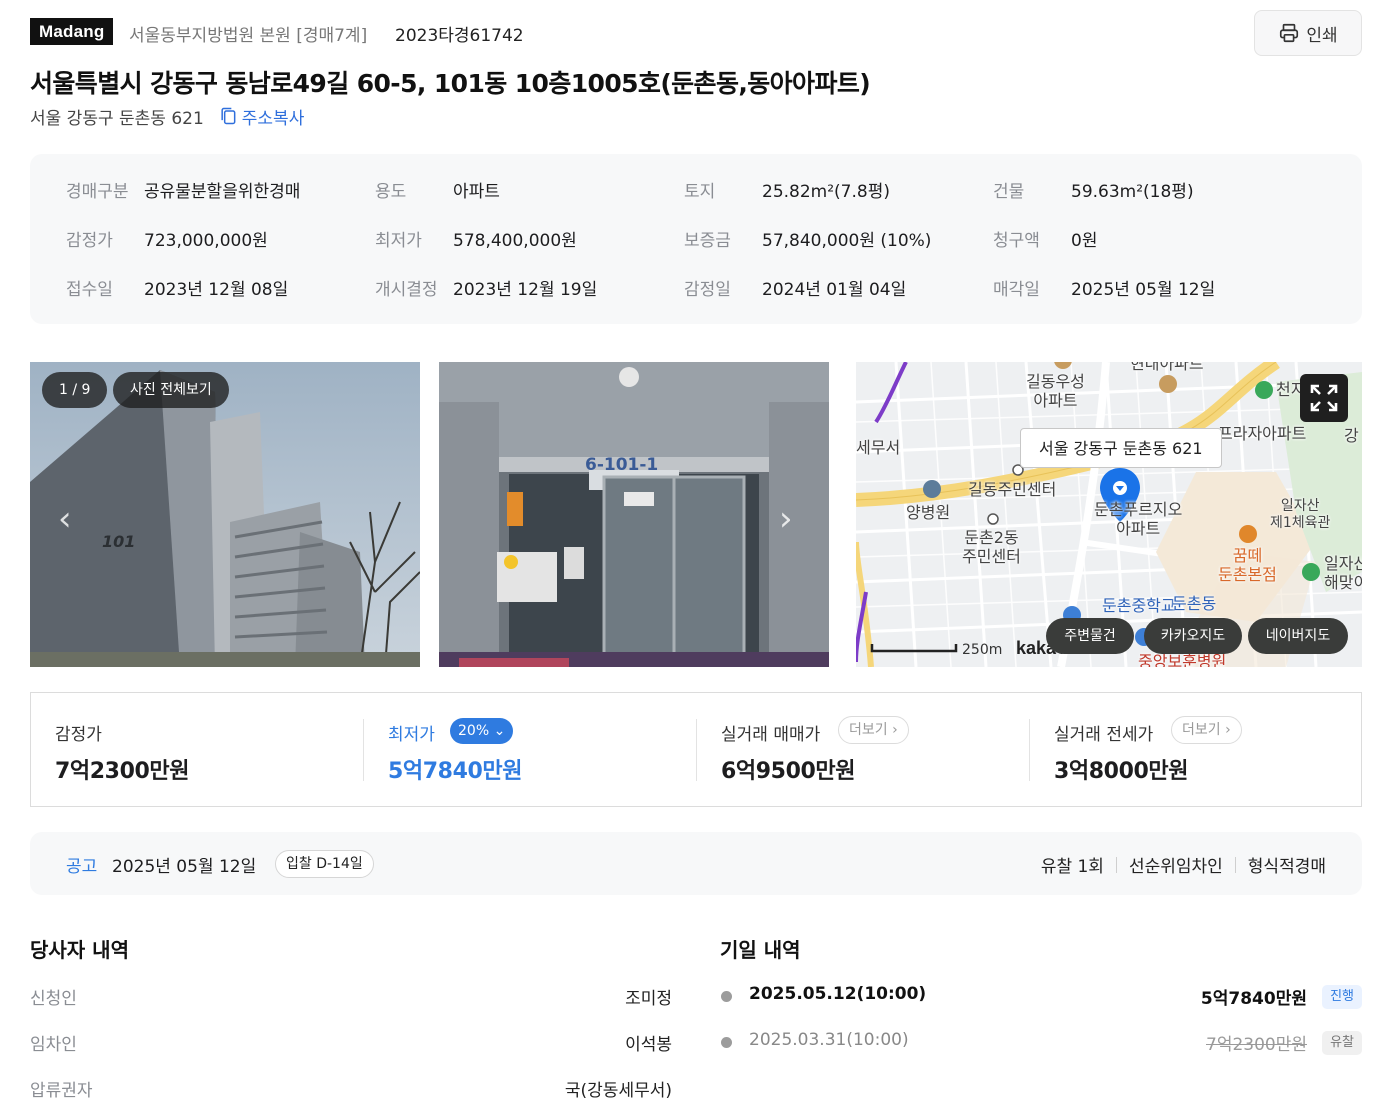 This screenshot has width=1375, height=1115. I want to click on price-label: 최저가, so click(411, 735).